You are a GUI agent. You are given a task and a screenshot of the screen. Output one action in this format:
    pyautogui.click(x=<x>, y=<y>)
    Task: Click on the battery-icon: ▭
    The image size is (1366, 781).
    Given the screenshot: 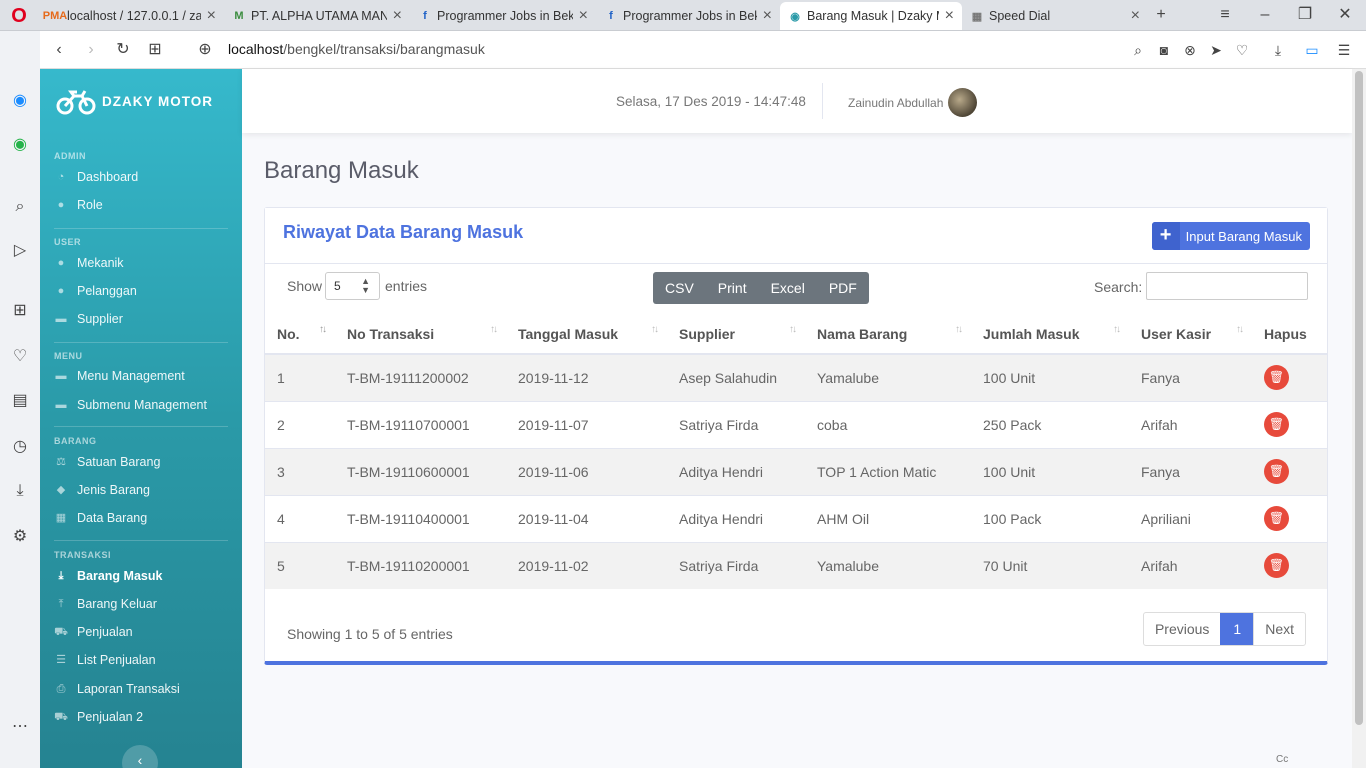 What is the action you would take?
    pyautogui.click(x=1312, y=50)
    